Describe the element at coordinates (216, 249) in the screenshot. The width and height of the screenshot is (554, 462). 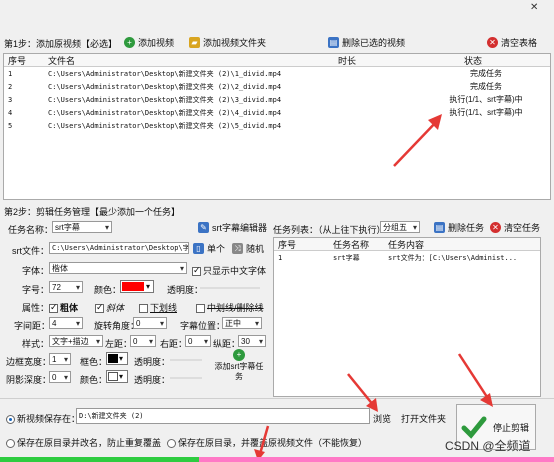
I see `single-label: 单个` at that location.